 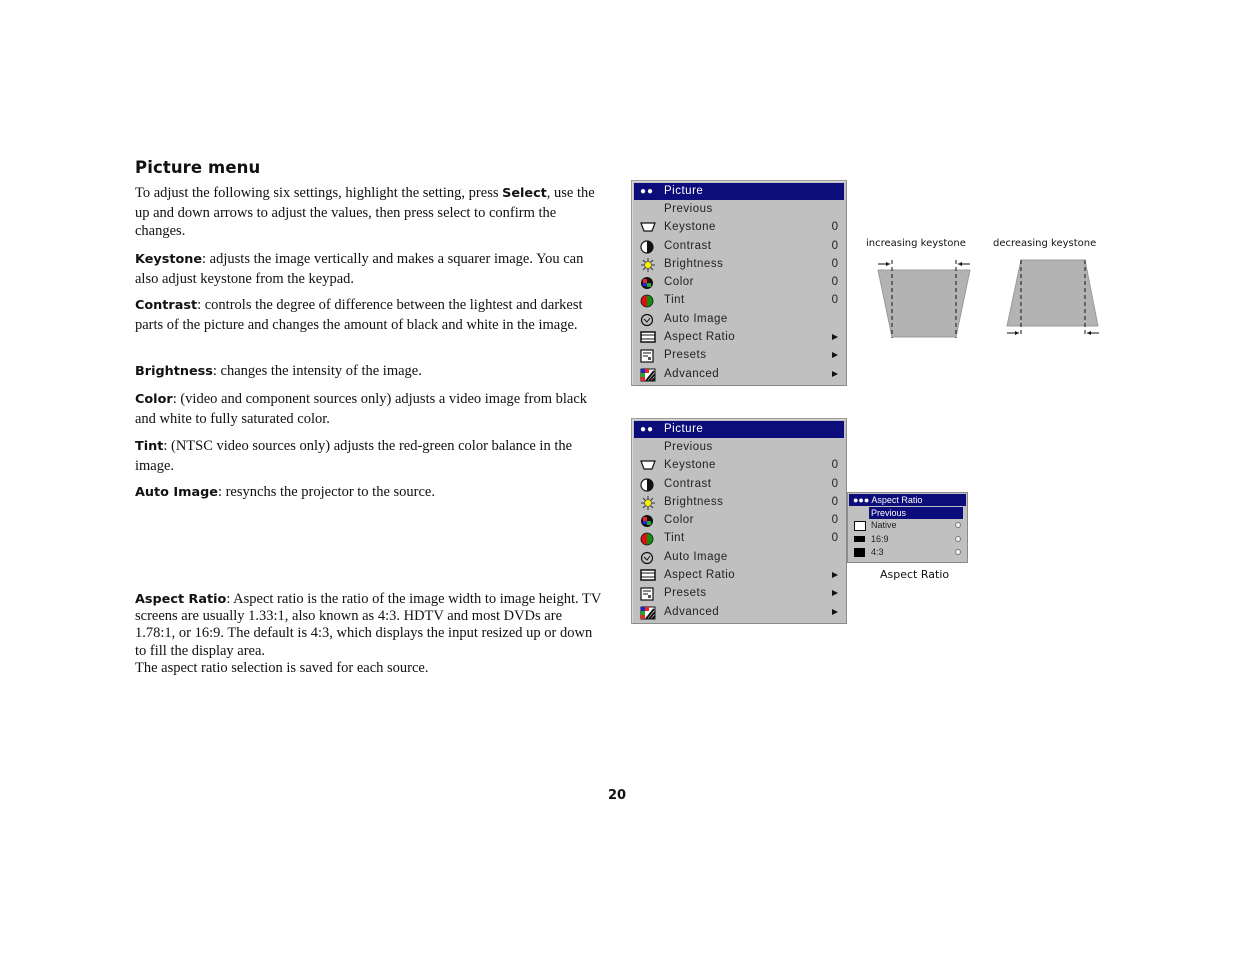 What do you see at coordinates (924, 299) in the screenshot?
I see `increasing-keystone-diagram` at bounding box center [924, 299].